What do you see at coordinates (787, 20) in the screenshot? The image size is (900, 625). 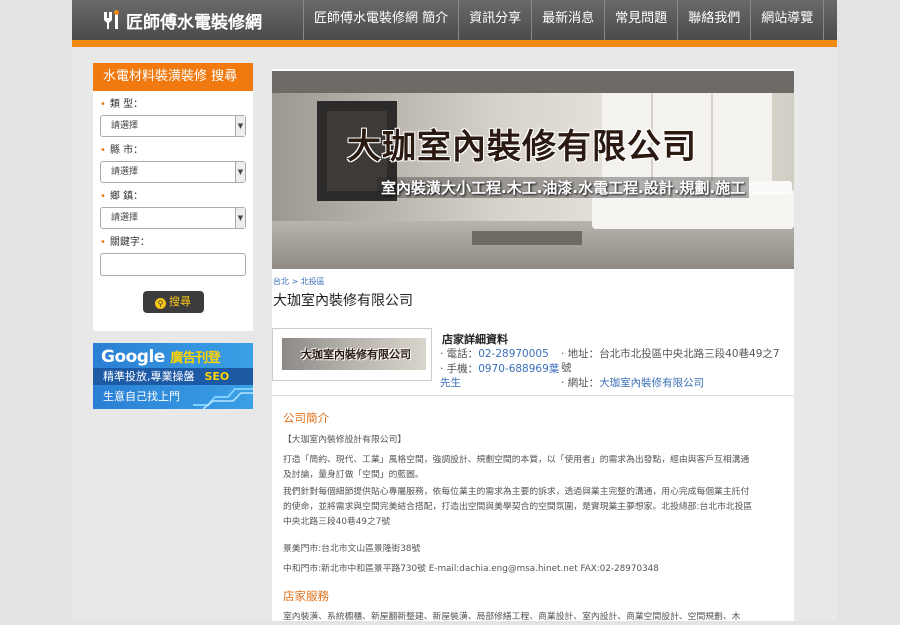 I see `nav-sitemap: 網站導覽` at bounding box center [787, 20].